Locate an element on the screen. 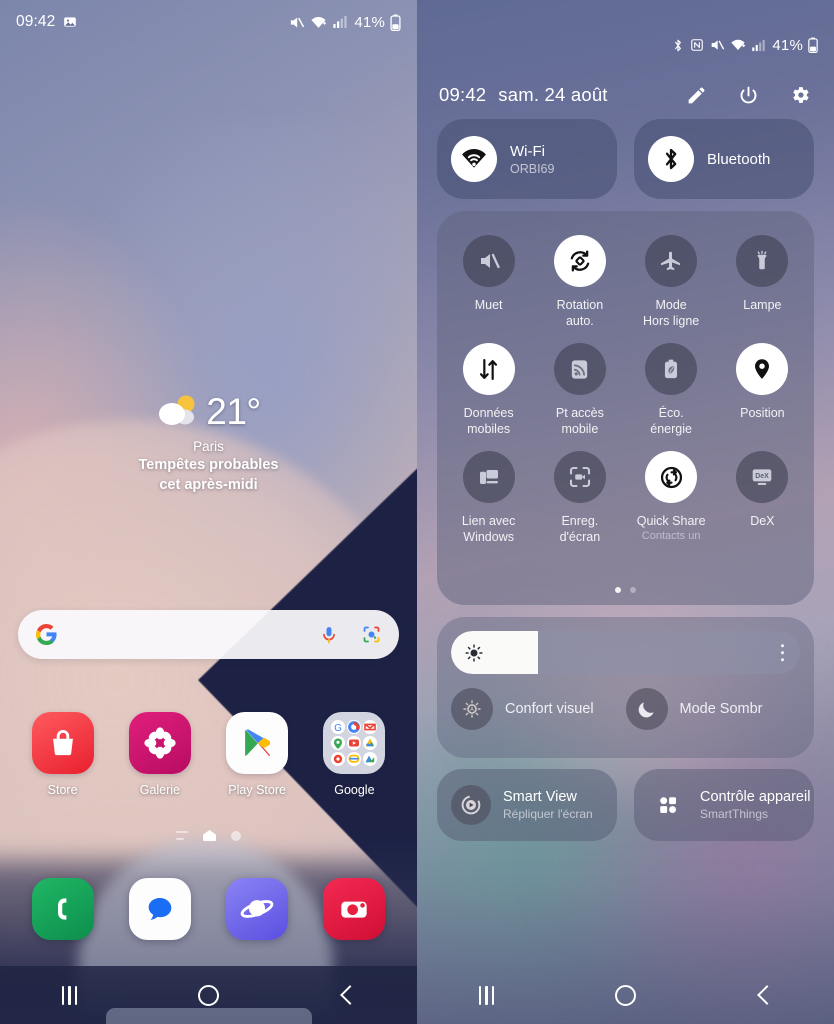 The height and width of the screenshot is (1024, 834). toggle-airplane-mode: Mode Hors ligne is located at coordinates (671, 286).